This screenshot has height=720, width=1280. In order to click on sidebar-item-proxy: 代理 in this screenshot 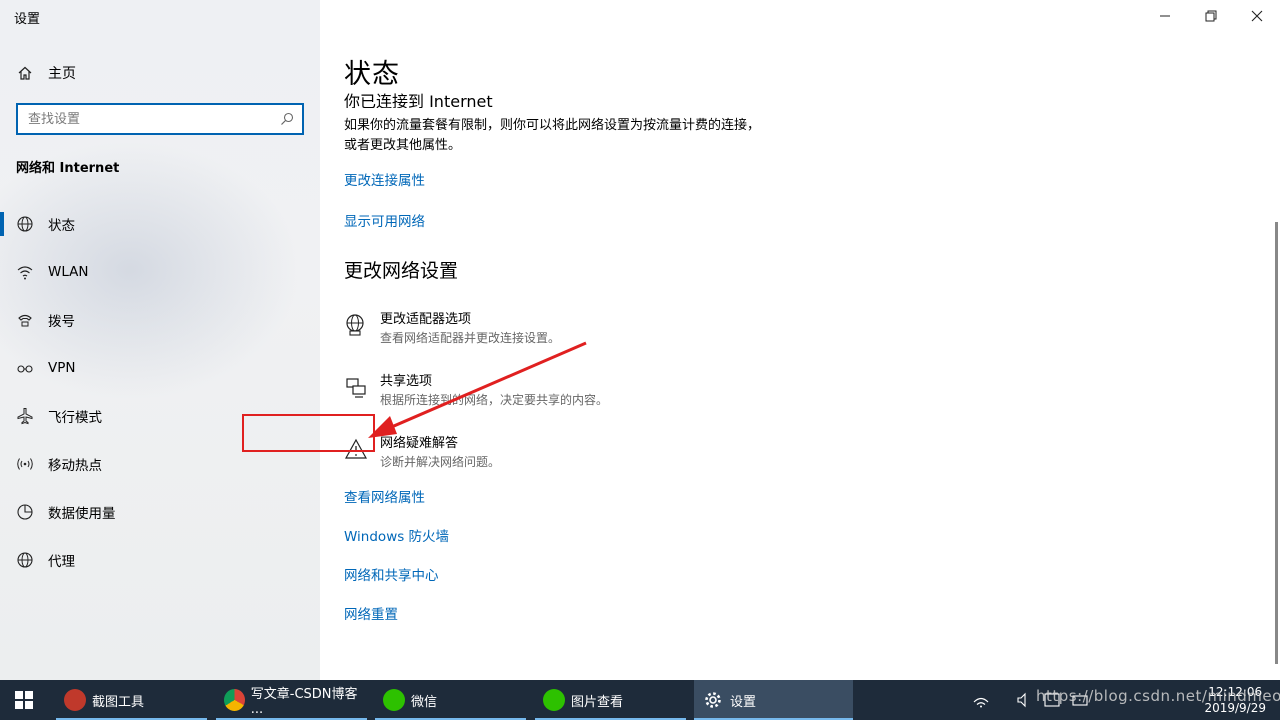, I will do `click(160, 560)`.